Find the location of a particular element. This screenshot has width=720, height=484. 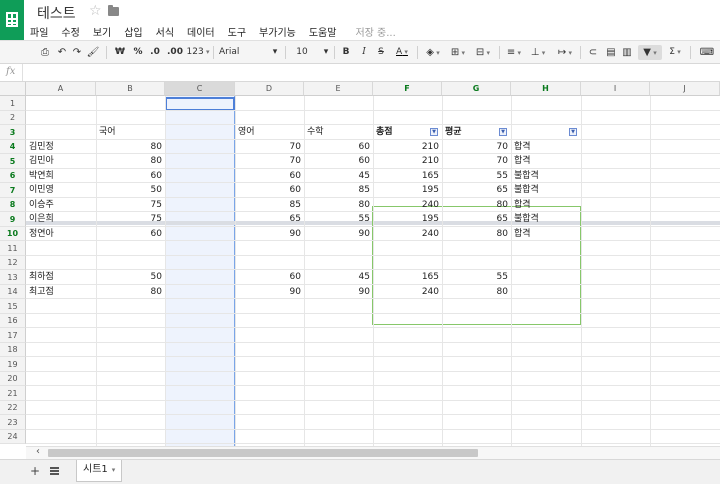

row-header-21: 21 is located at coordinates (13, 393).